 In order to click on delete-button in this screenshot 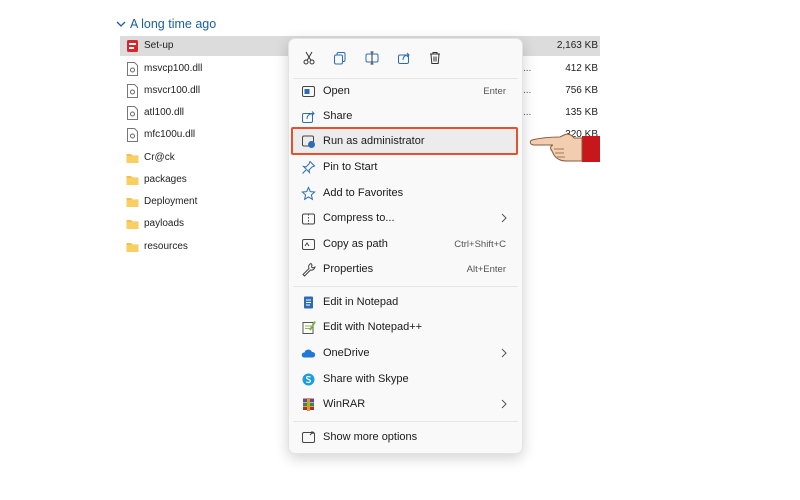, I will do `click(435, 58)`.